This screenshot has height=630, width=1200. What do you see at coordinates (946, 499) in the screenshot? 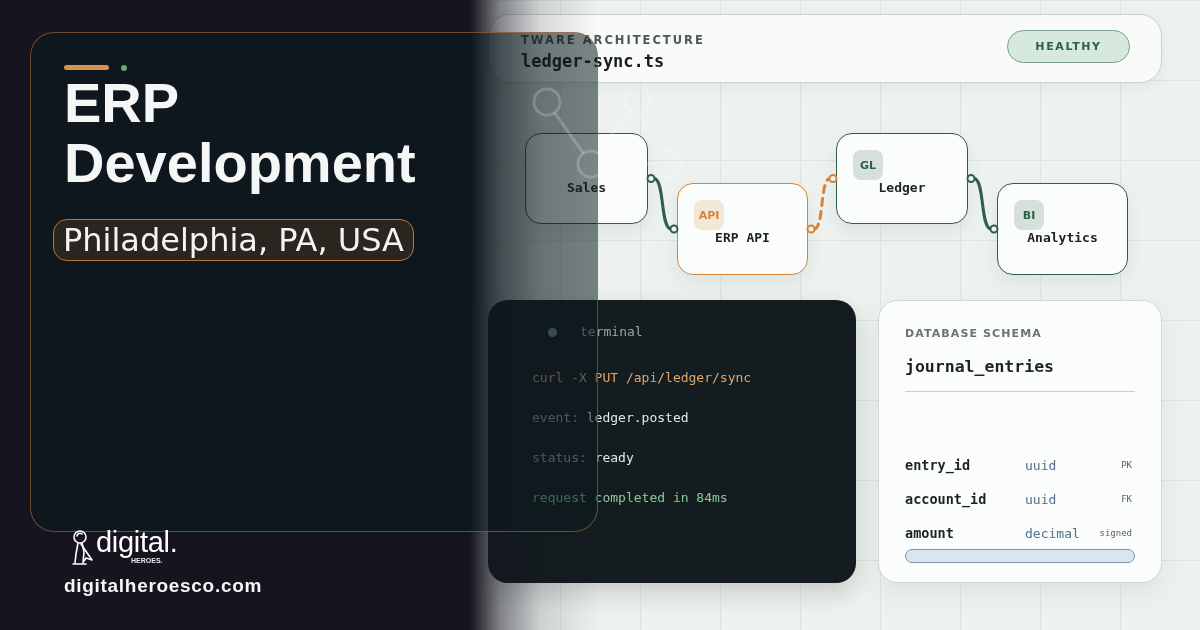
I see `column-name: account_id` at bounding box center [946, 499].